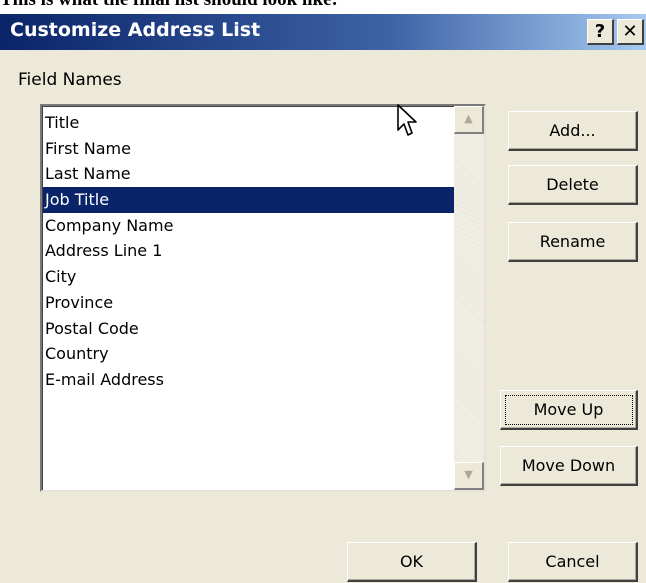  What do you see at coordinates (248, 354) in the screenshot?
I see `list-item: Country` at bounding box center [248, 354].